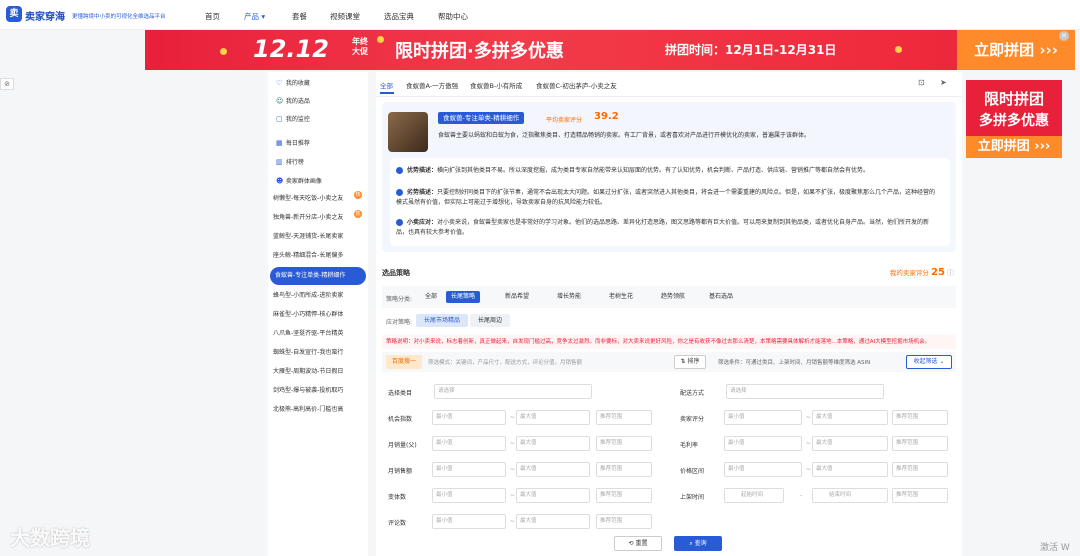 The image size is (1080, 556). I want to click on sidebar-item-persona-type-active: 食蚁兽-专注单类-精耕细作, so click(318, 276).